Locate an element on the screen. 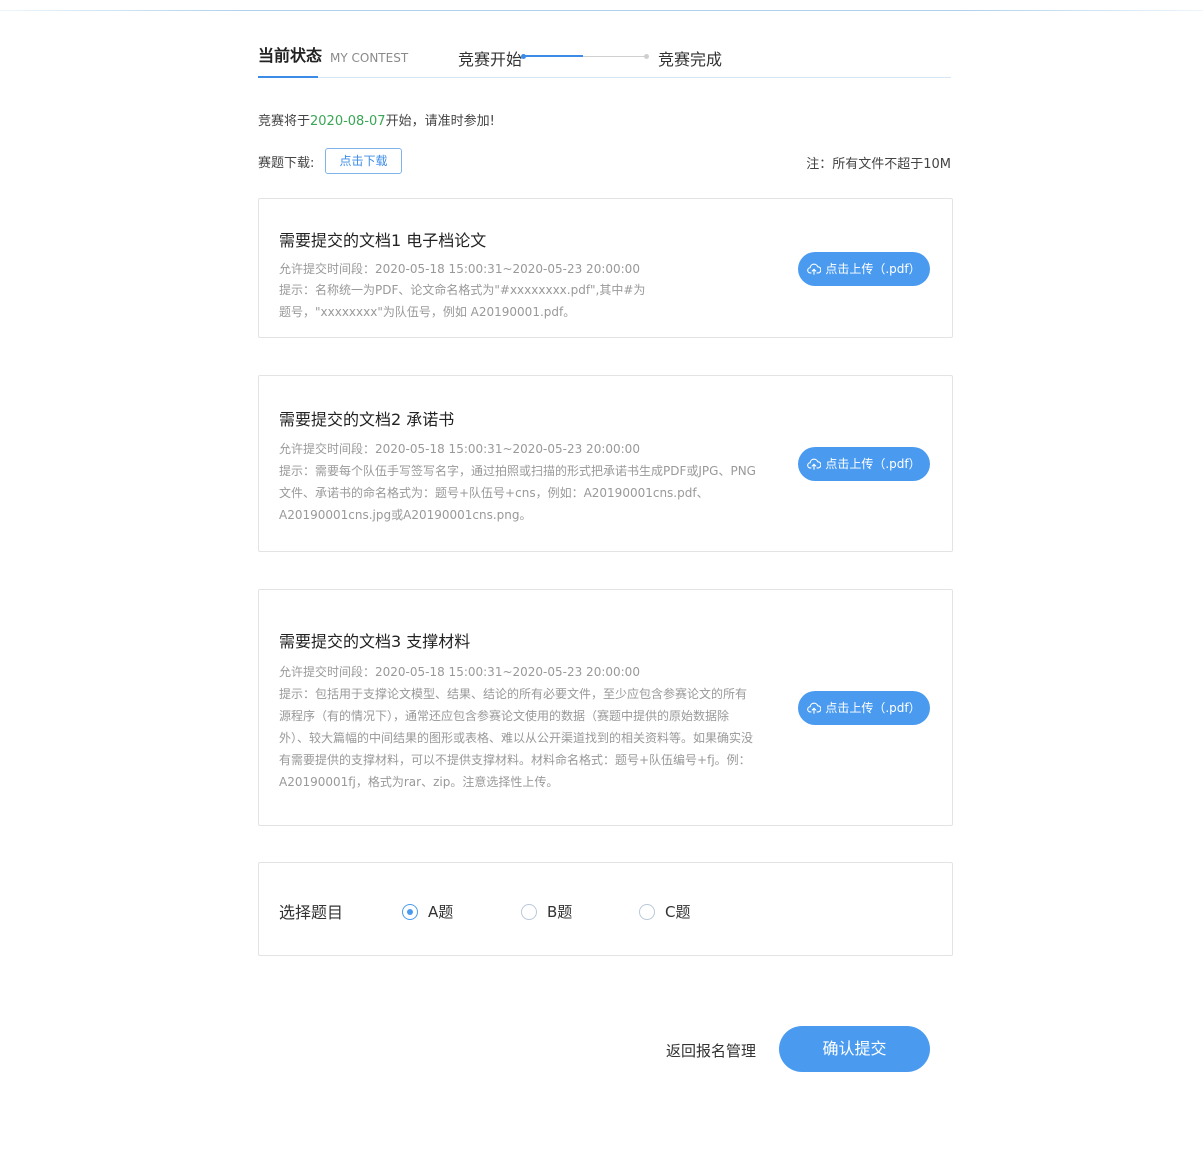 This screenshot has width=1203, height=1151. notice-prefix: 竞赛将于 is located at coordinates (284, 121).